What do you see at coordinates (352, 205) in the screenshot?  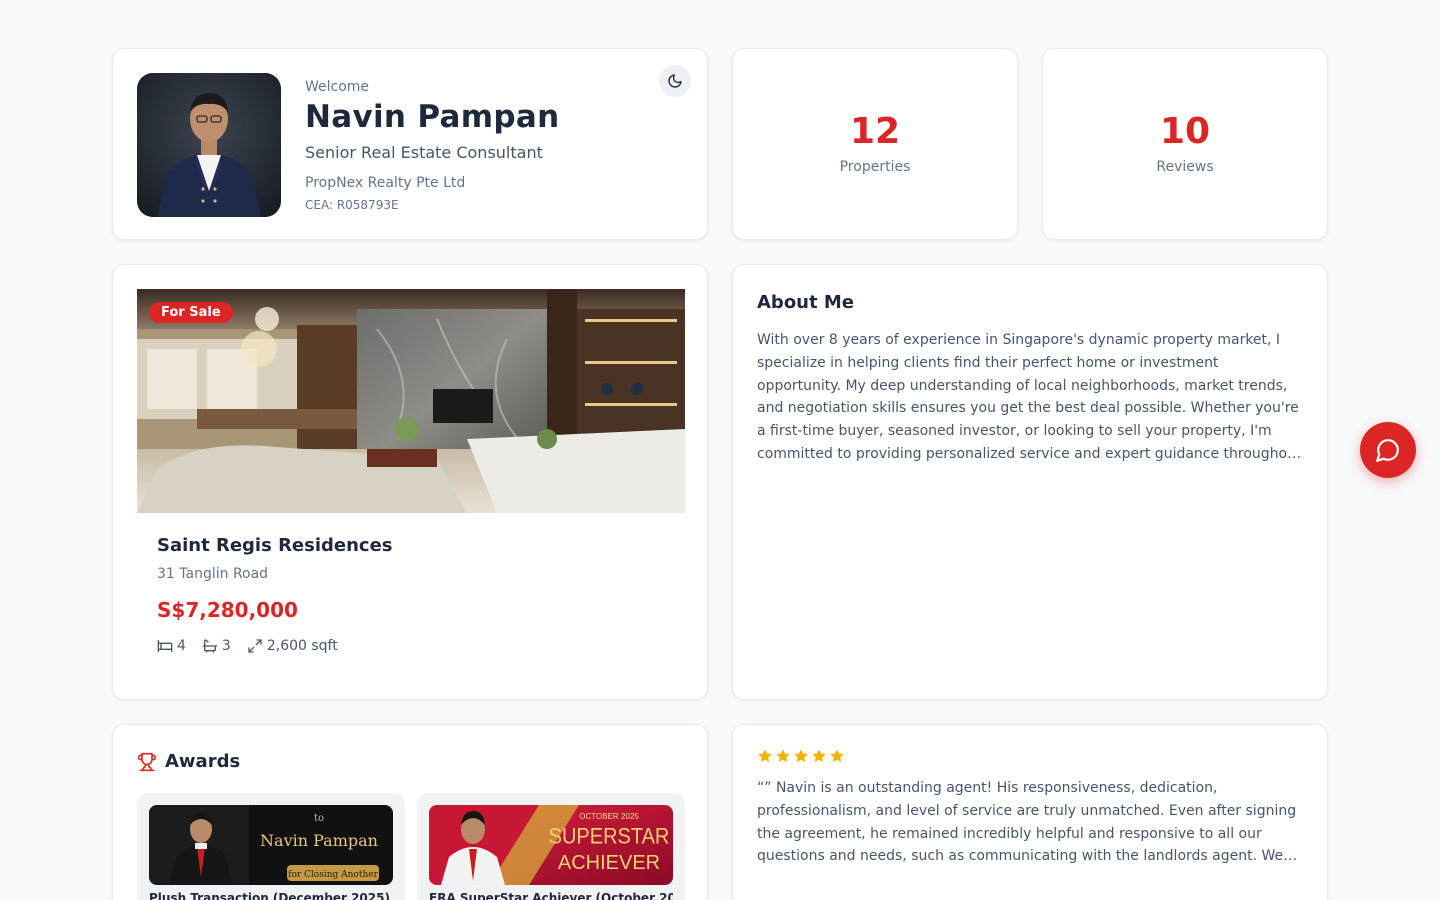 I see `cea-number: CEA: R058793E` at bounding box center [352, 205].